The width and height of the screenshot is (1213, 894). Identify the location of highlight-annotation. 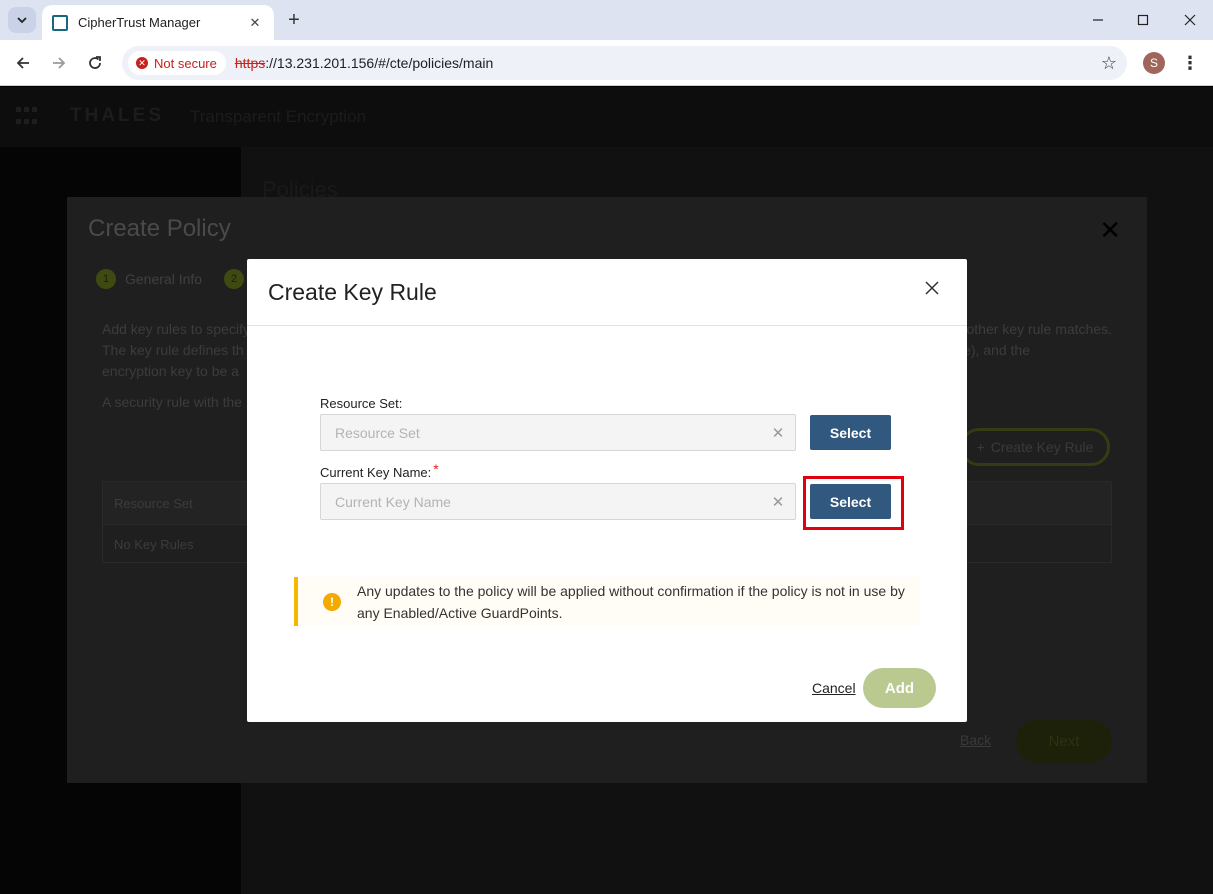
(853, 503).